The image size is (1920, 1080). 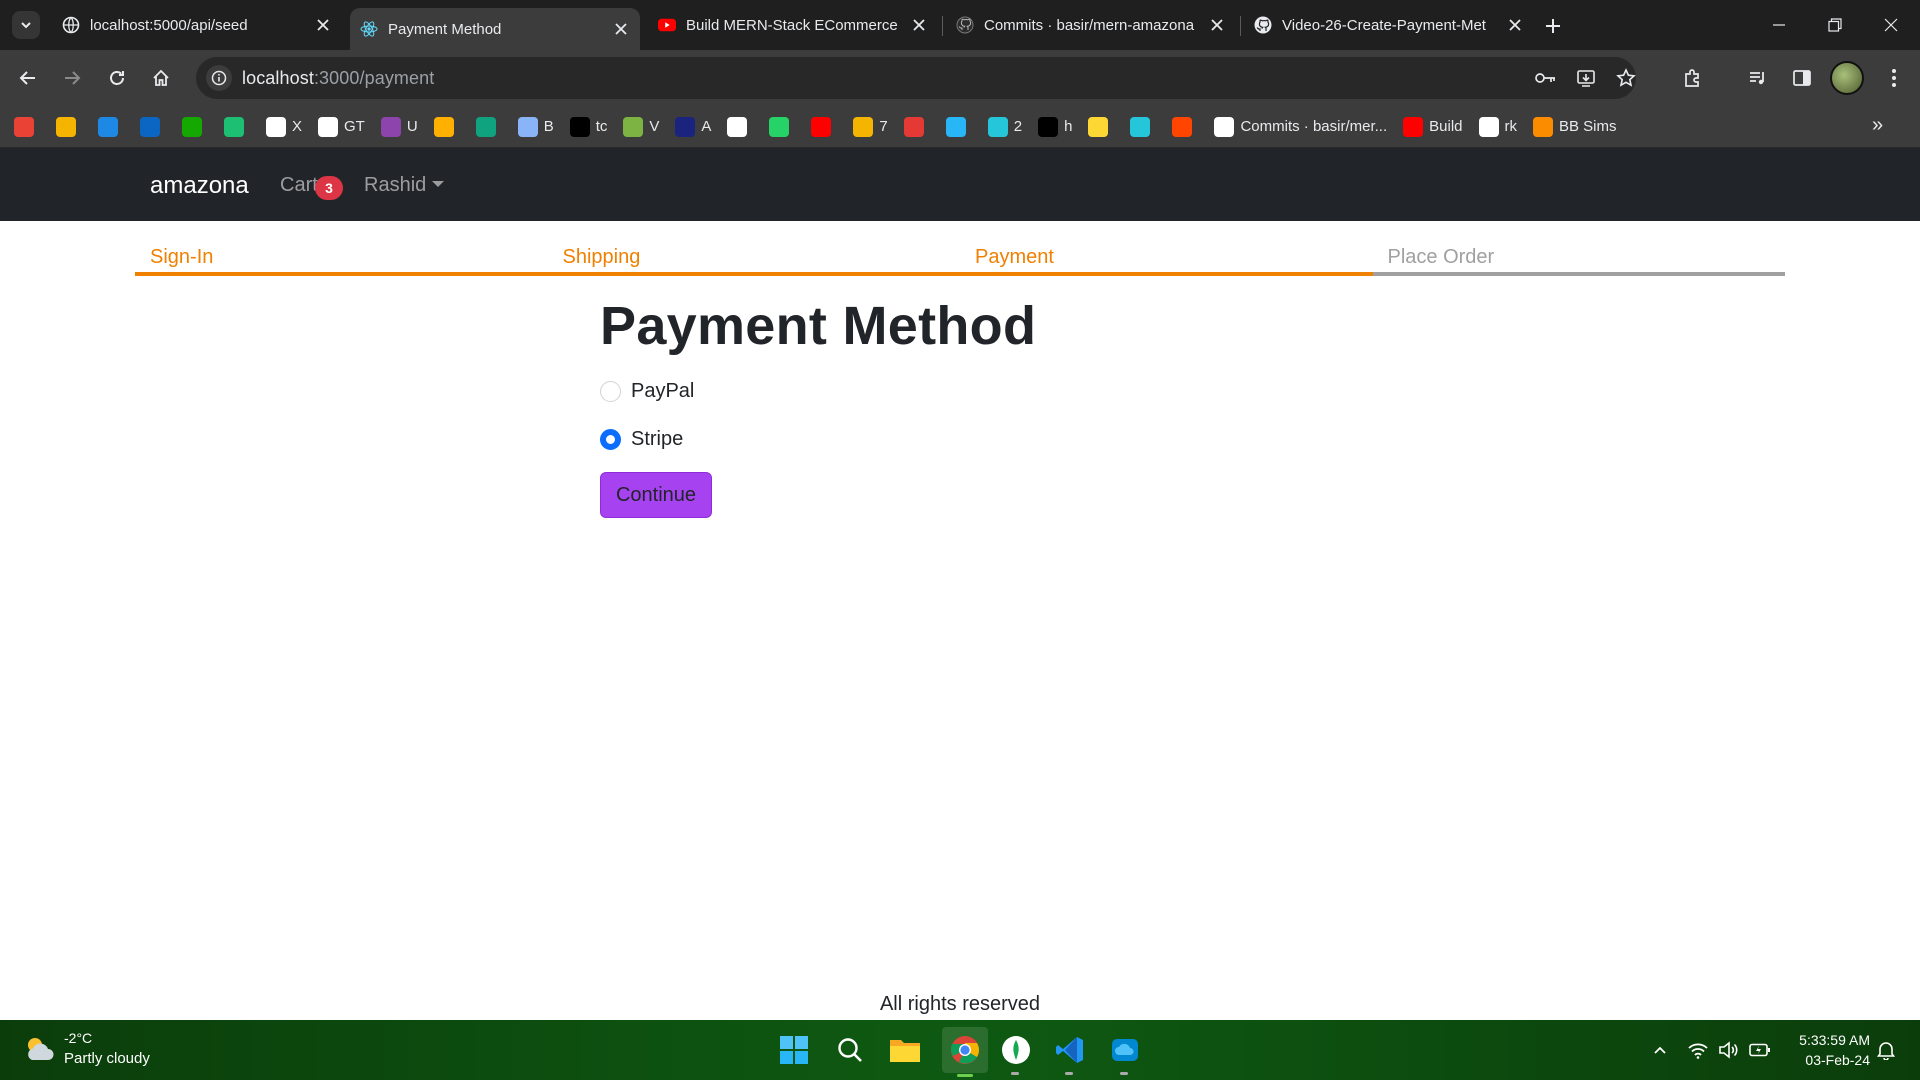 What do you see at coordinates (685, 126) in the screenshot?
I see `a-icon` at bounding box center [685, 126].